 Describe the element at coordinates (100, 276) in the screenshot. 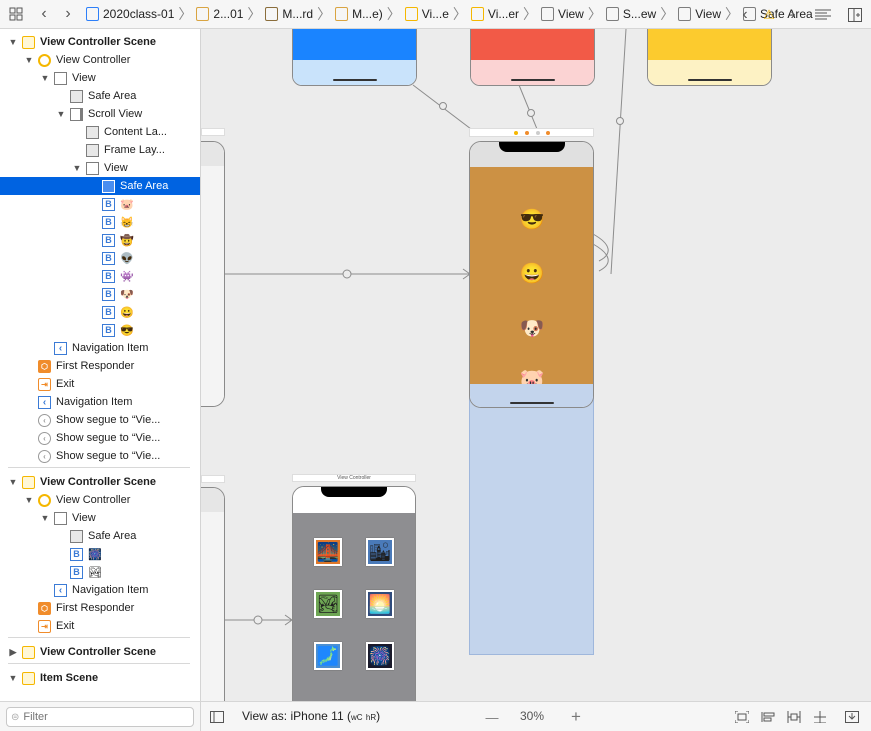

I see `outline-row: B 👾` at that location.